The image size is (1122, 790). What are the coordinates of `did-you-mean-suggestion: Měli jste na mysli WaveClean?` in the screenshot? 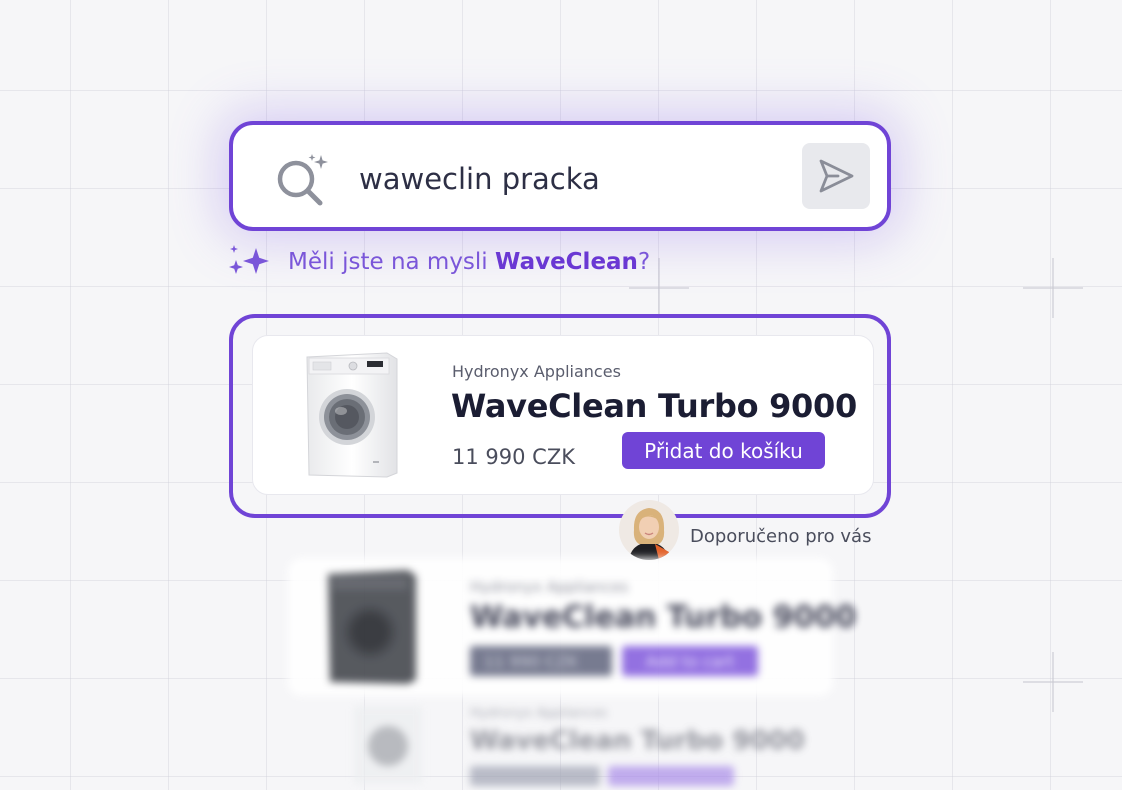 It's located at (438, 262).